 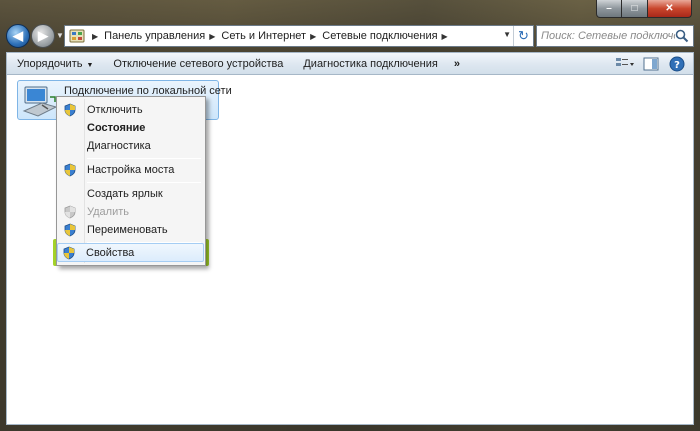 I want to click on back-arrow-icon: ◀, so click(x=18, y=35).